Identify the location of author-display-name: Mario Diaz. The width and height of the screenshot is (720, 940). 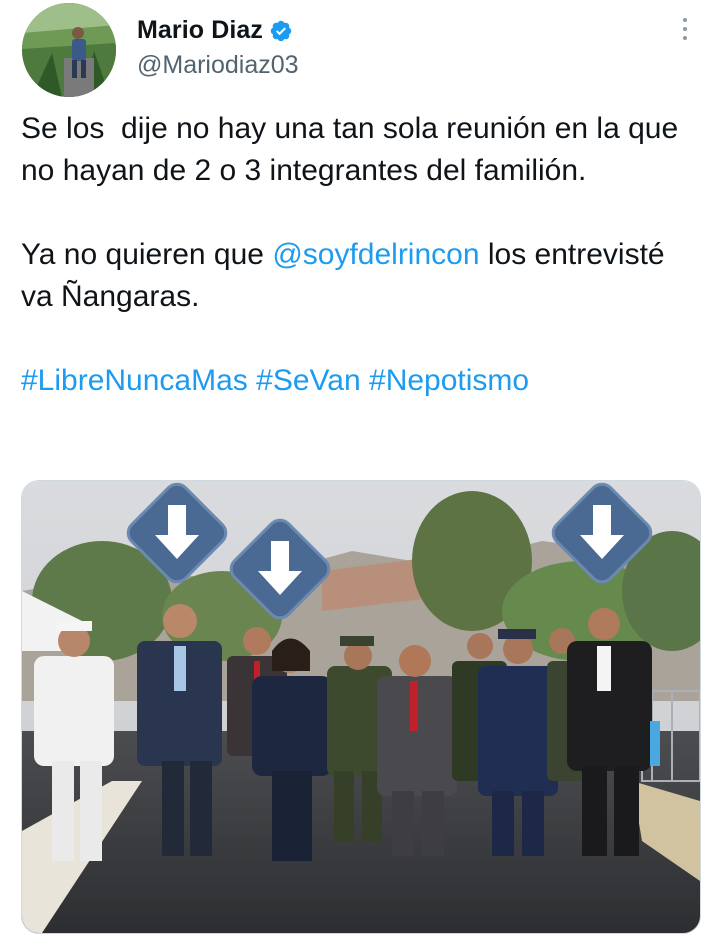
(200, 30).